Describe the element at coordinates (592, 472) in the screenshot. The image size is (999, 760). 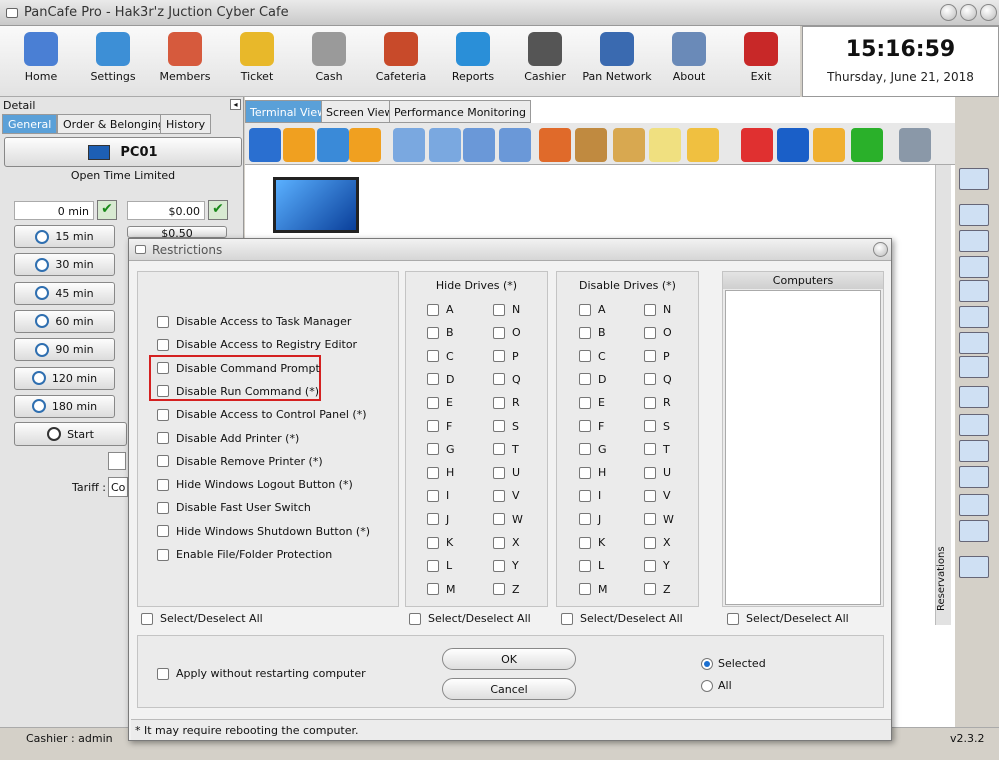
I see `disable-drive-h: H` at that location.